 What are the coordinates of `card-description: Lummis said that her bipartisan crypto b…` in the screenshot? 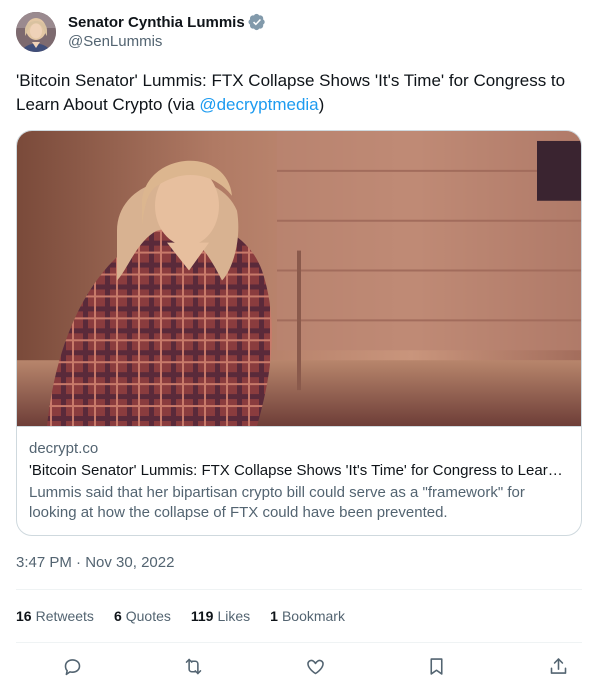 It's located at (277, 502).